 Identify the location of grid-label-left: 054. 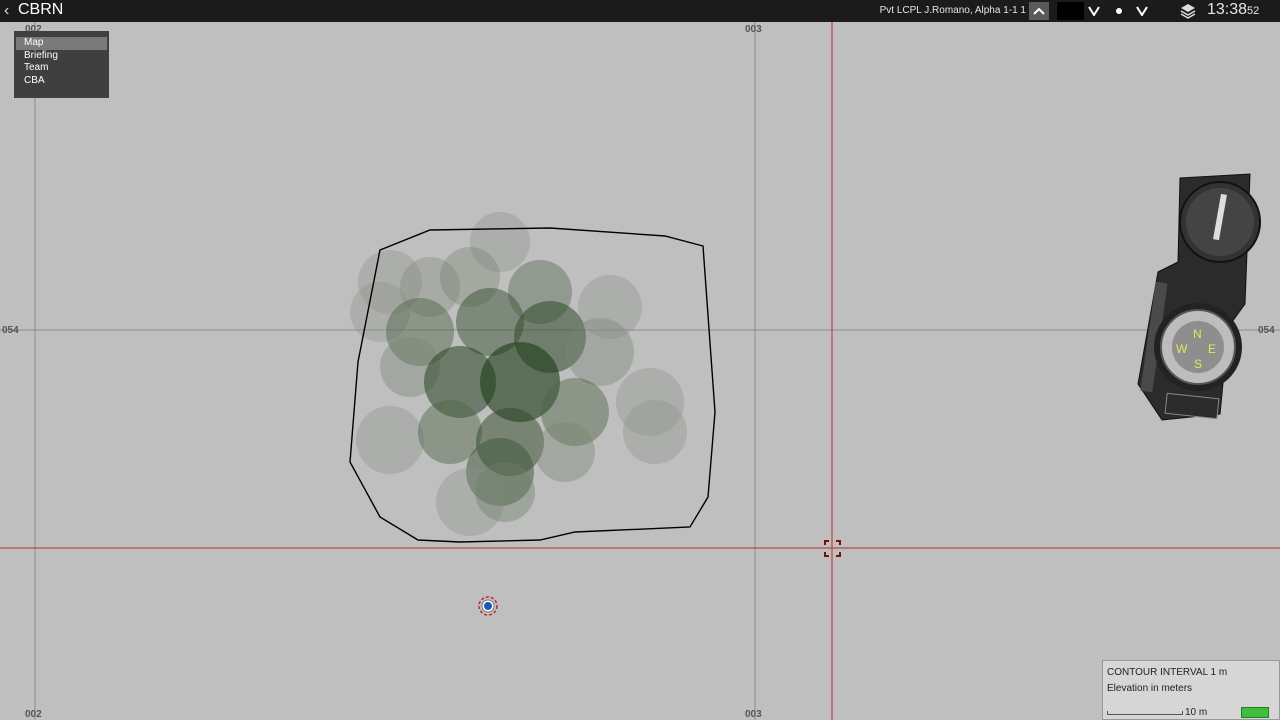
(10, 330).